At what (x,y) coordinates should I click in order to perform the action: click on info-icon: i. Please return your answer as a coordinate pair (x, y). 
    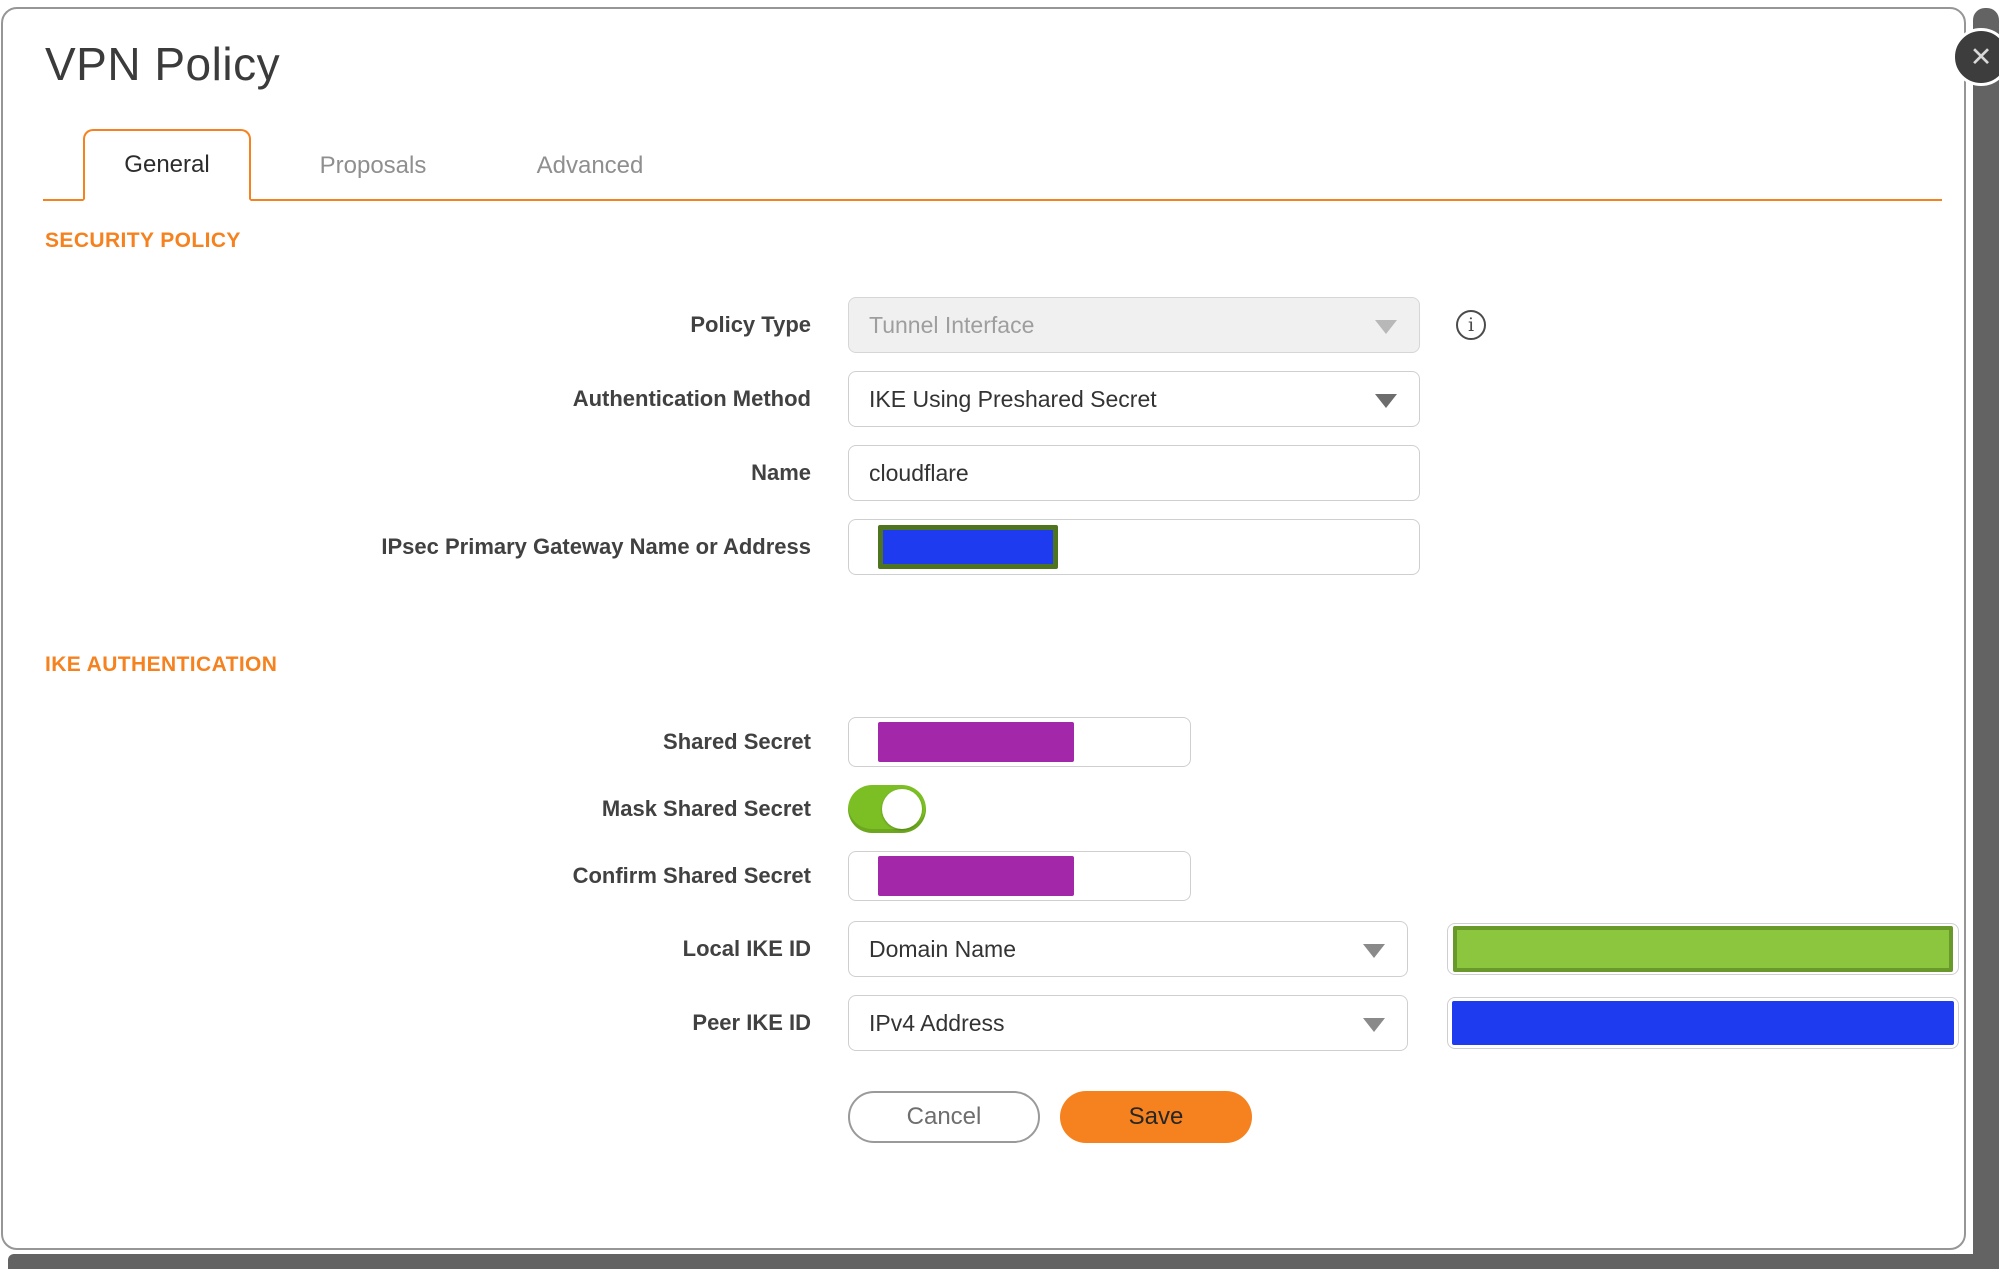
    Looking at the image, I should click on (1471, 325).